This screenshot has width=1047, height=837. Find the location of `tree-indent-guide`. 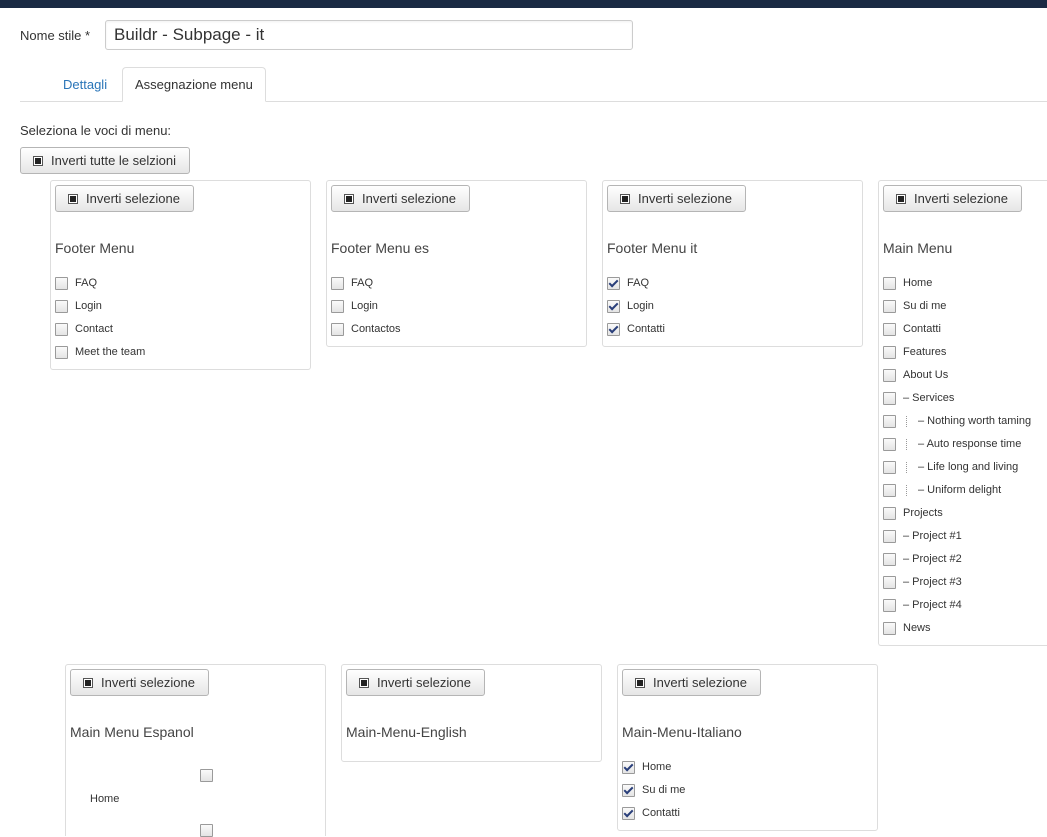

tree-indent-guide is located at coordinates (907, 467).